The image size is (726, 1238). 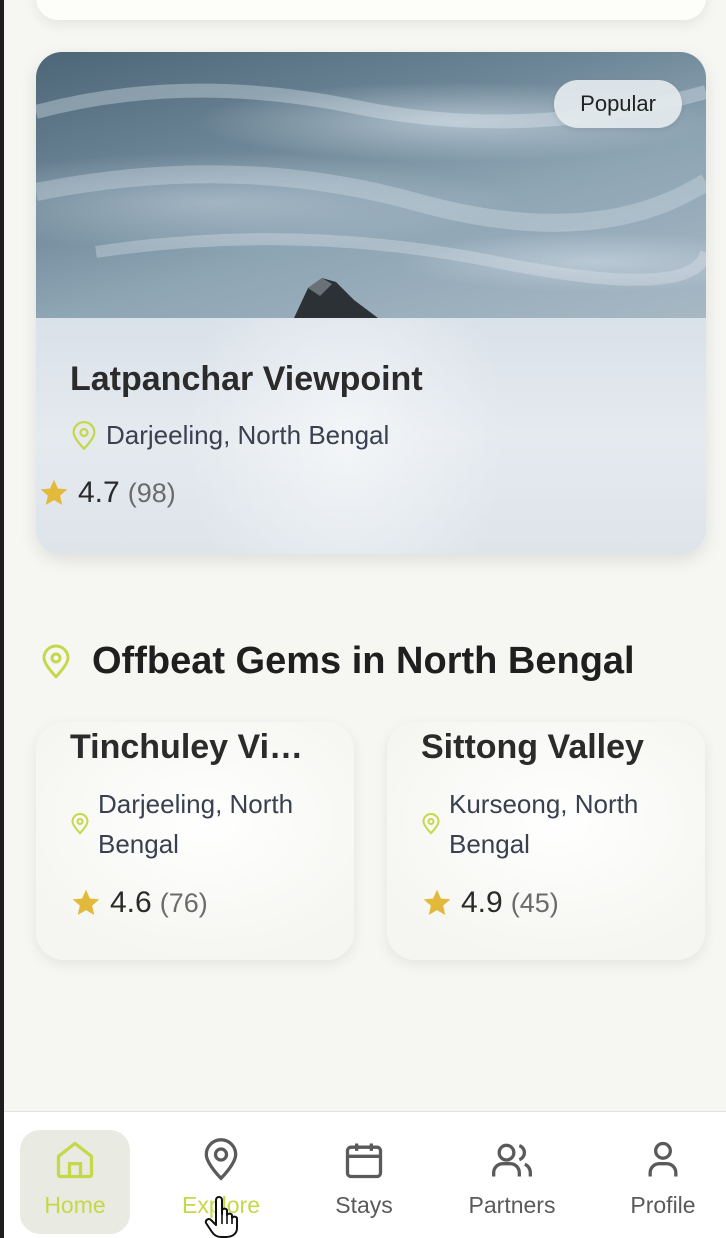 I want to click on nav-item-home: Home, so click(x=75, y=1182).